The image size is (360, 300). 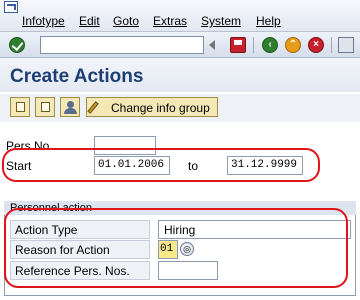 I want to click on exit-icon: ⌃, so click(x=293, y=45).